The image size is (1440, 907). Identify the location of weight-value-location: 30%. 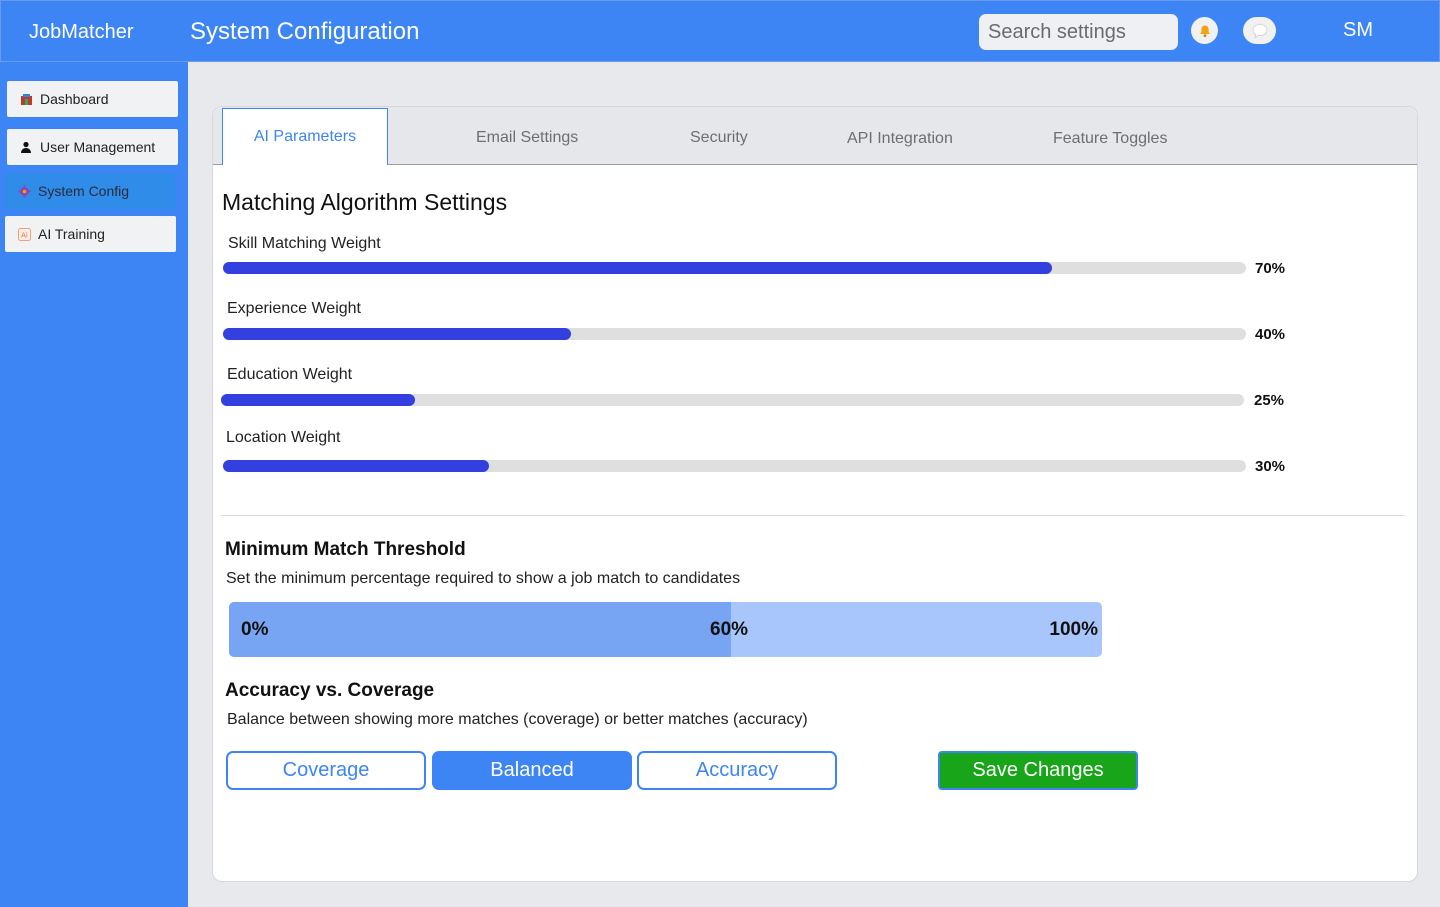
(1270, 466).